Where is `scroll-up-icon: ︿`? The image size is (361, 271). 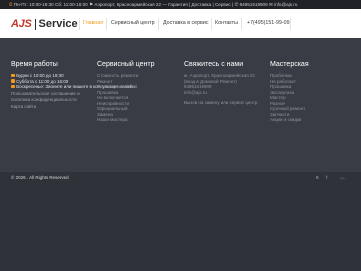 scroll-up-icon: ︿ is located at coordinates (342, 178).